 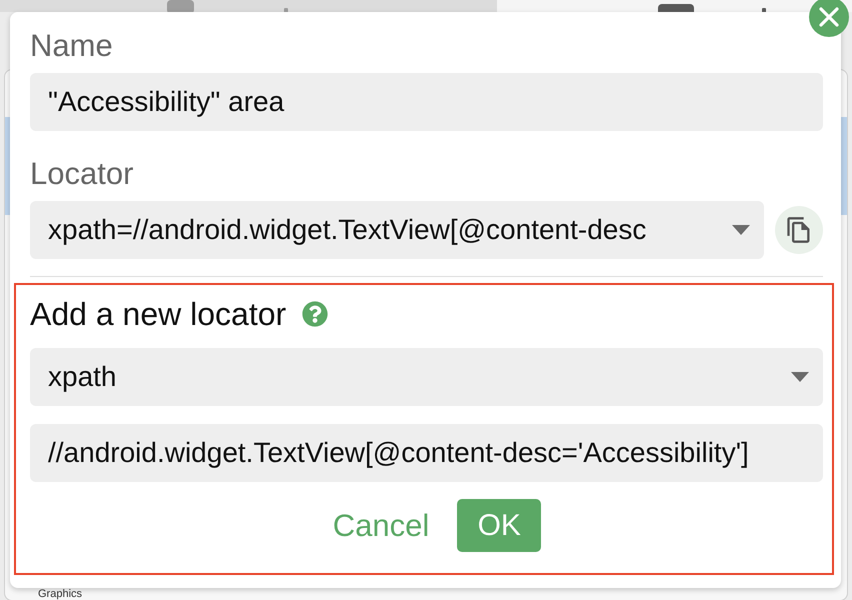 What do you see at coordinates (315, 314) in the screenshot?
I see `help-icon` at bounding box center [315, 314].